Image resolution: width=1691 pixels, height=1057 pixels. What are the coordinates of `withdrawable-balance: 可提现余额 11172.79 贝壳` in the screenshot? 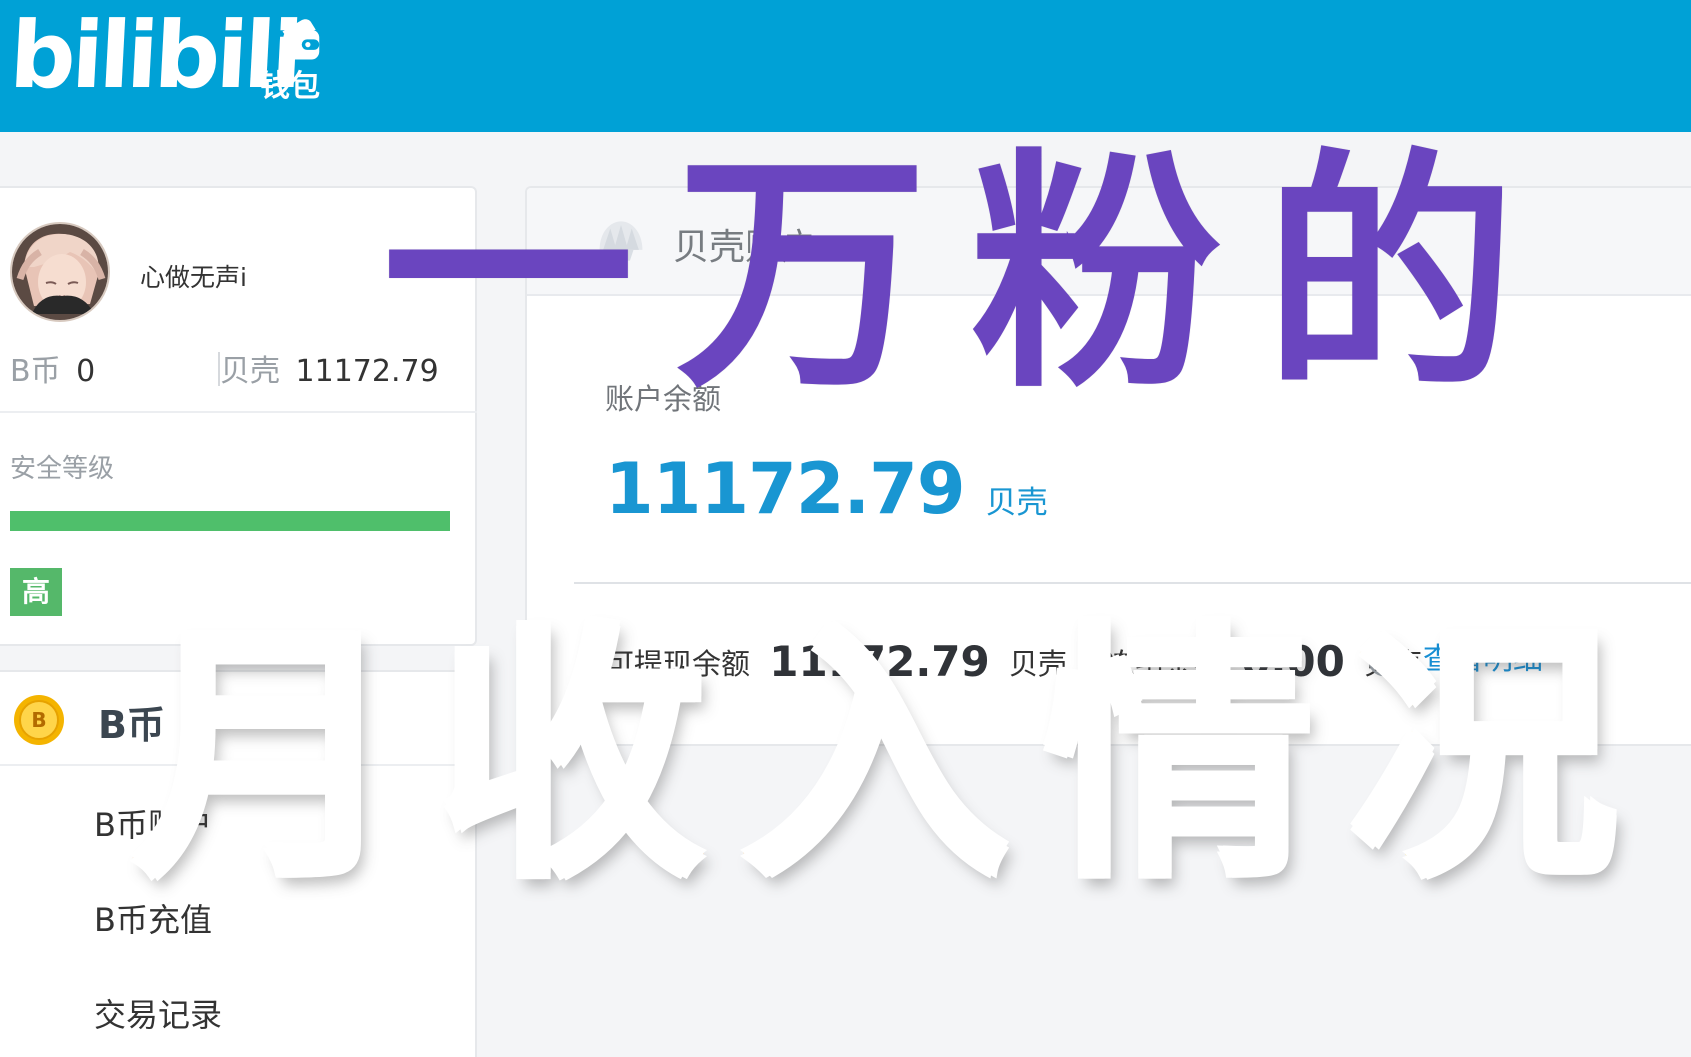 It's located at (836, 662).